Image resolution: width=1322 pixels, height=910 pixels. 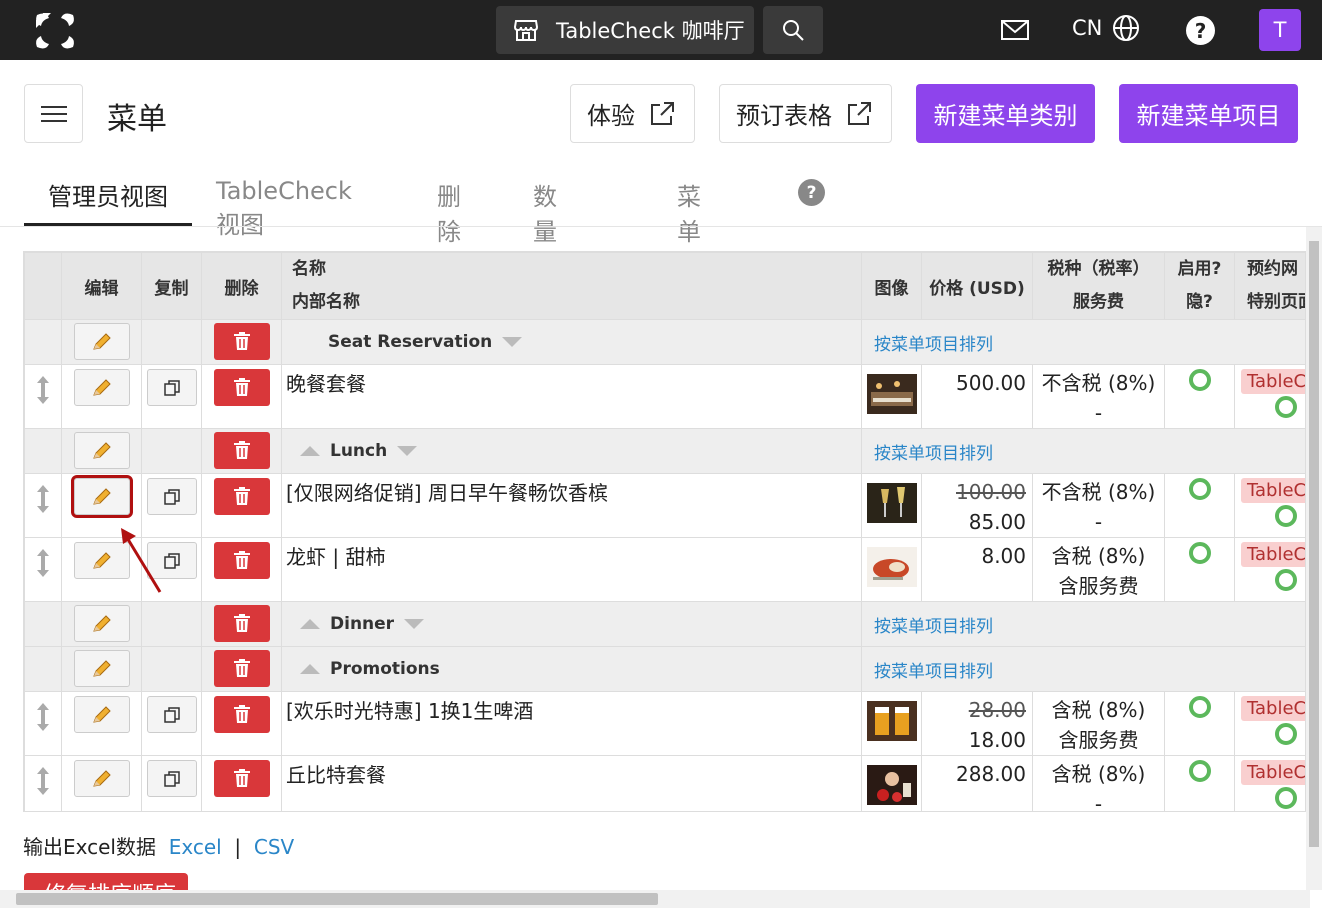 I want to click on store-icon, so click(x=526, y=30).